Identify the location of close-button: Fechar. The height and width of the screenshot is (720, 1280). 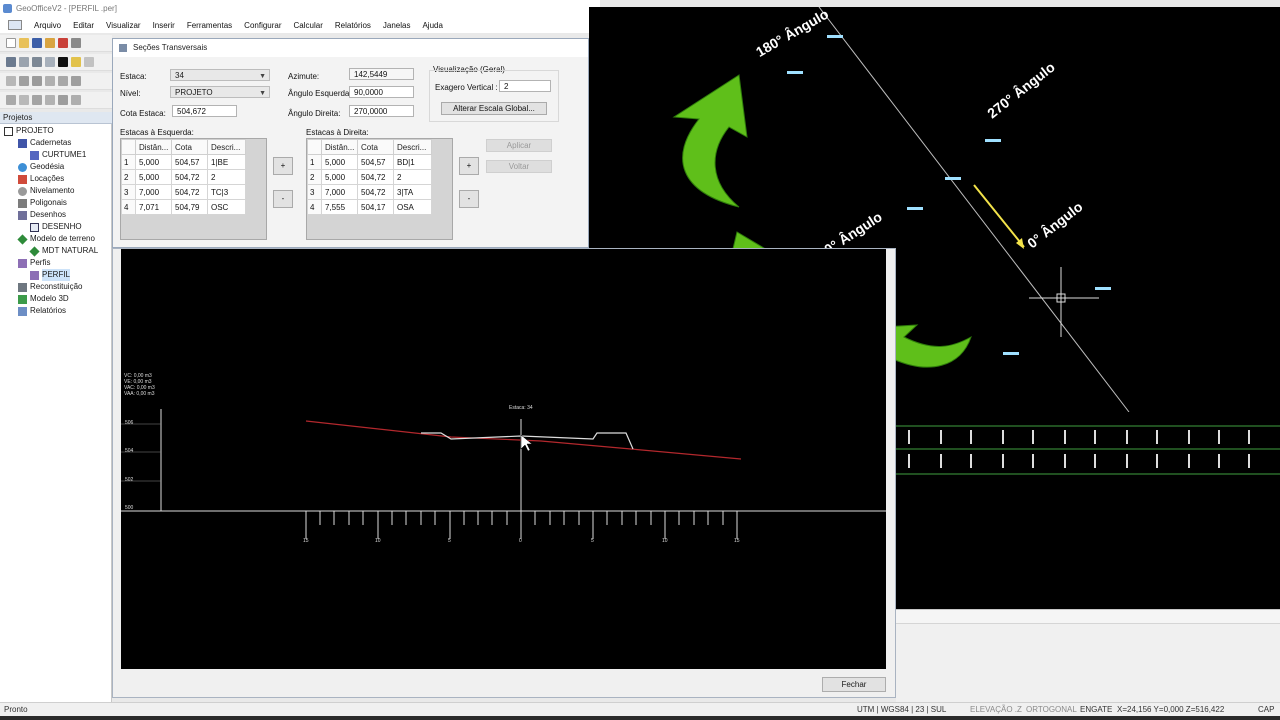
(854, 684).